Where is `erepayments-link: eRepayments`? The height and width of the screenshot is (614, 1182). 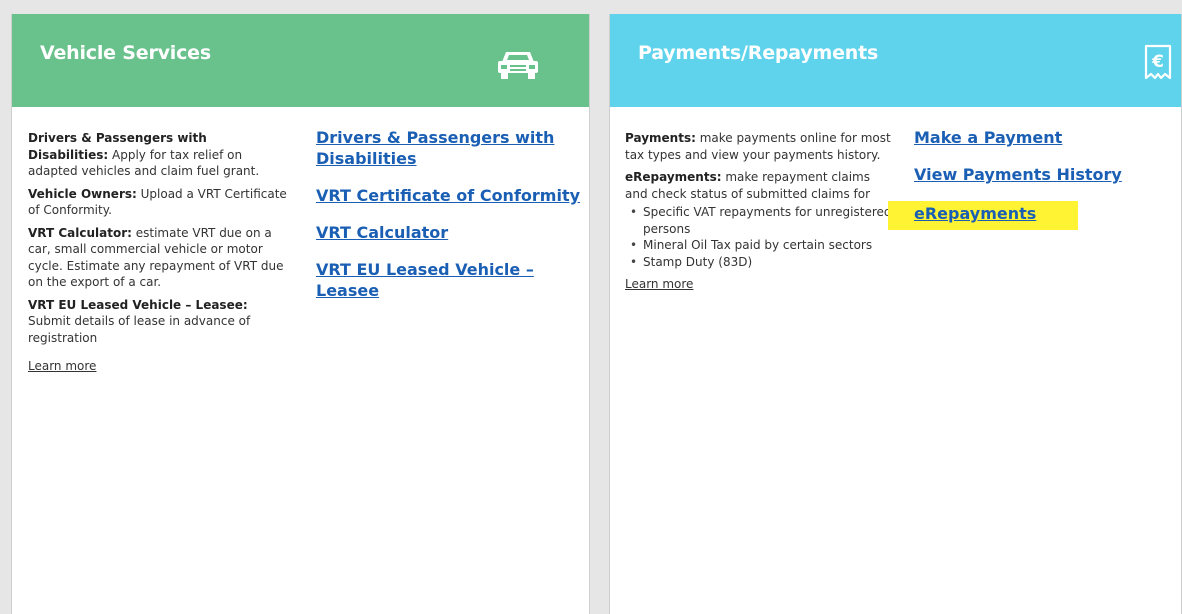 erepayments-link: eRepayments is located at coordinates (975, 213).